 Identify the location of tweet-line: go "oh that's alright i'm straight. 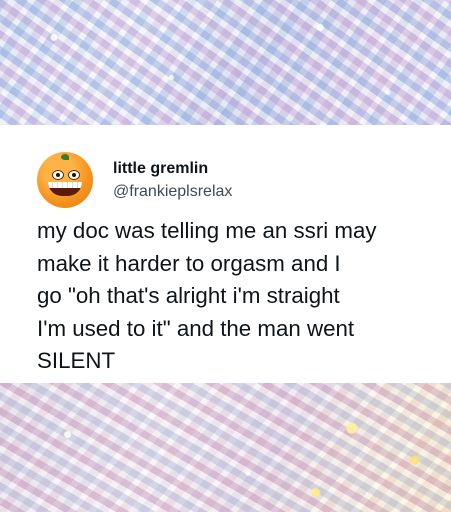
(188, 295).